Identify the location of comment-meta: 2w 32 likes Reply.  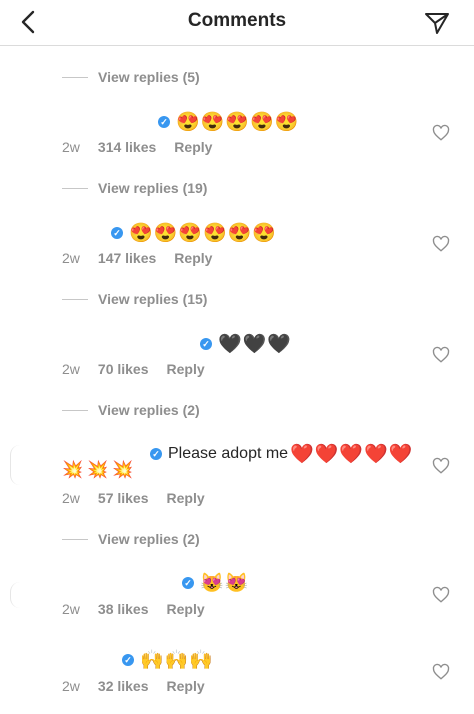
(142, 686).